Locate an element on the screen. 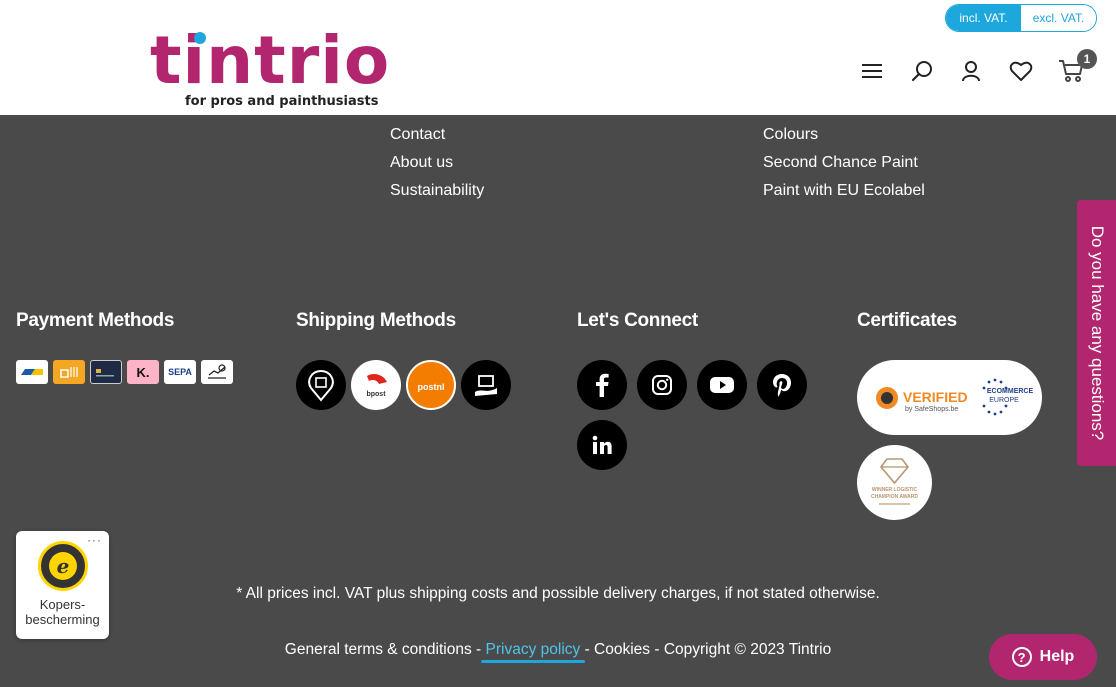 The height and width of the screenshot is (687, 1116). vat-incl-option: incl. VAT. is located at coordinates (983, 18).